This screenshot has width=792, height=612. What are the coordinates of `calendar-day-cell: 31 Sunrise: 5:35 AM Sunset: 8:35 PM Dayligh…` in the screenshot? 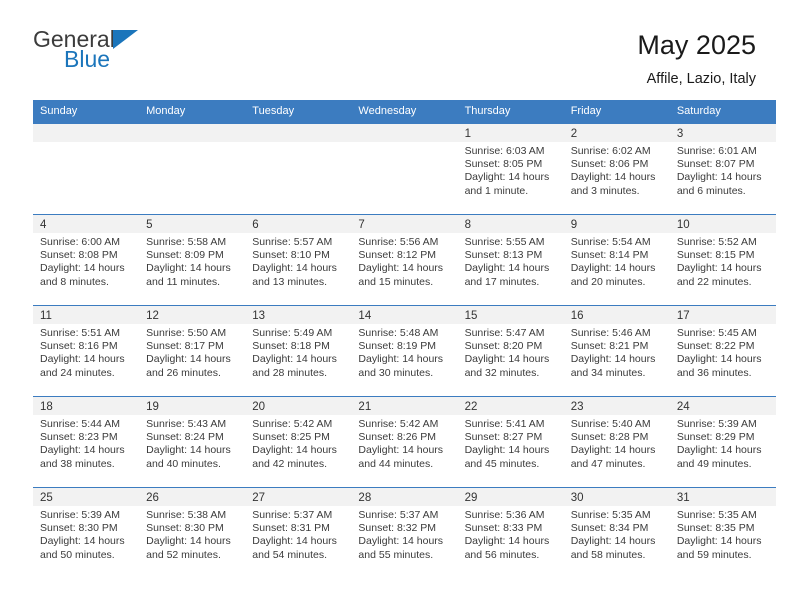 It's located at (722, 533).